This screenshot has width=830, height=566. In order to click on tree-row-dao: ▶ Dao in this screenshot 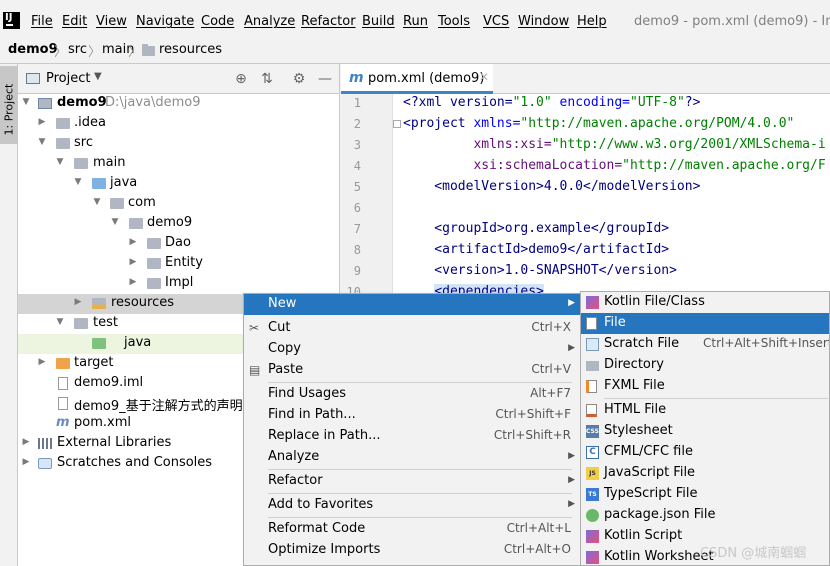, I will do `click(178, 244)`.